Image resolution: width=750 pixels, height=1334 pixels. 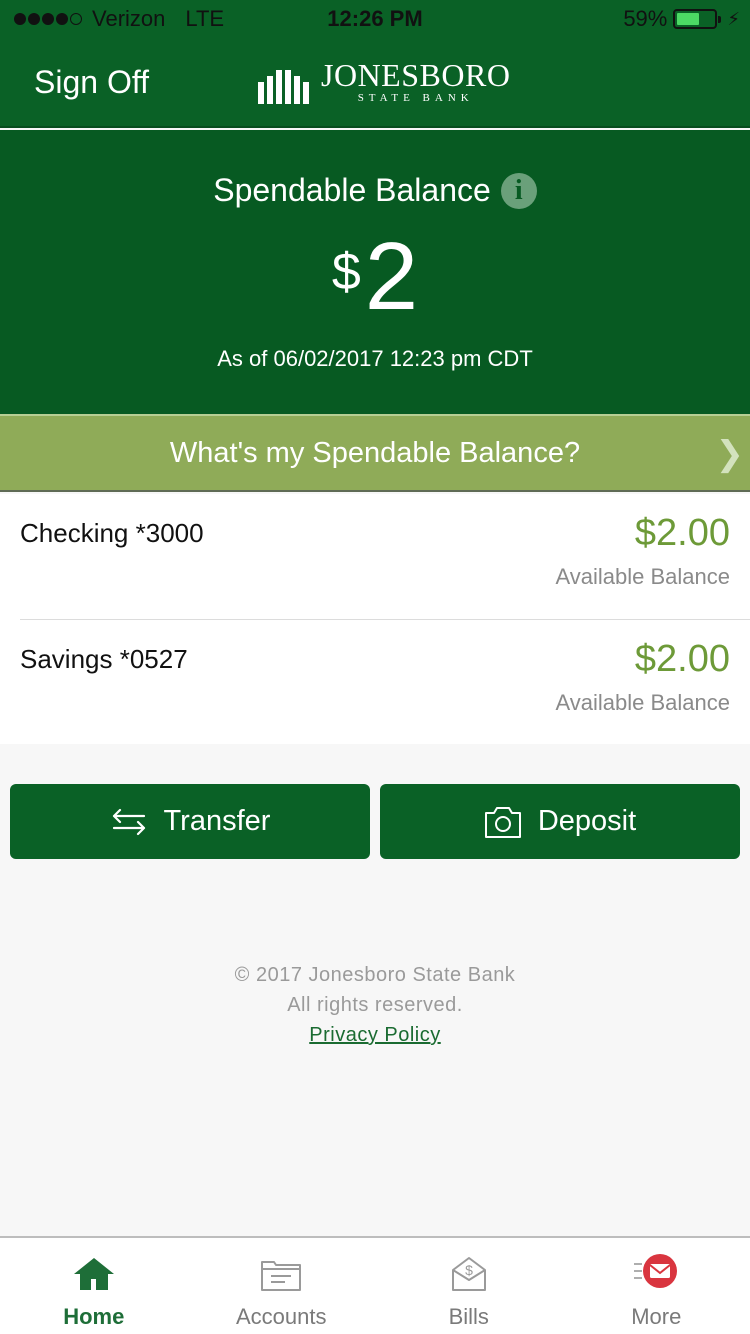 I want to click on quick-actions: Transfer Deposit, so click(x=375, y=821).